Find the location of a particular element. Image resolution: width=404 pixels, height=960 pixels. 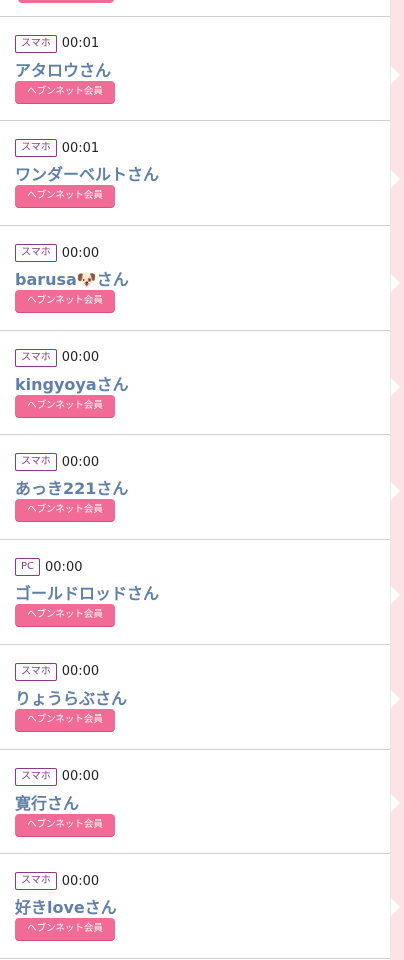

decorative-side-strip is located at coordinates (397, 480).